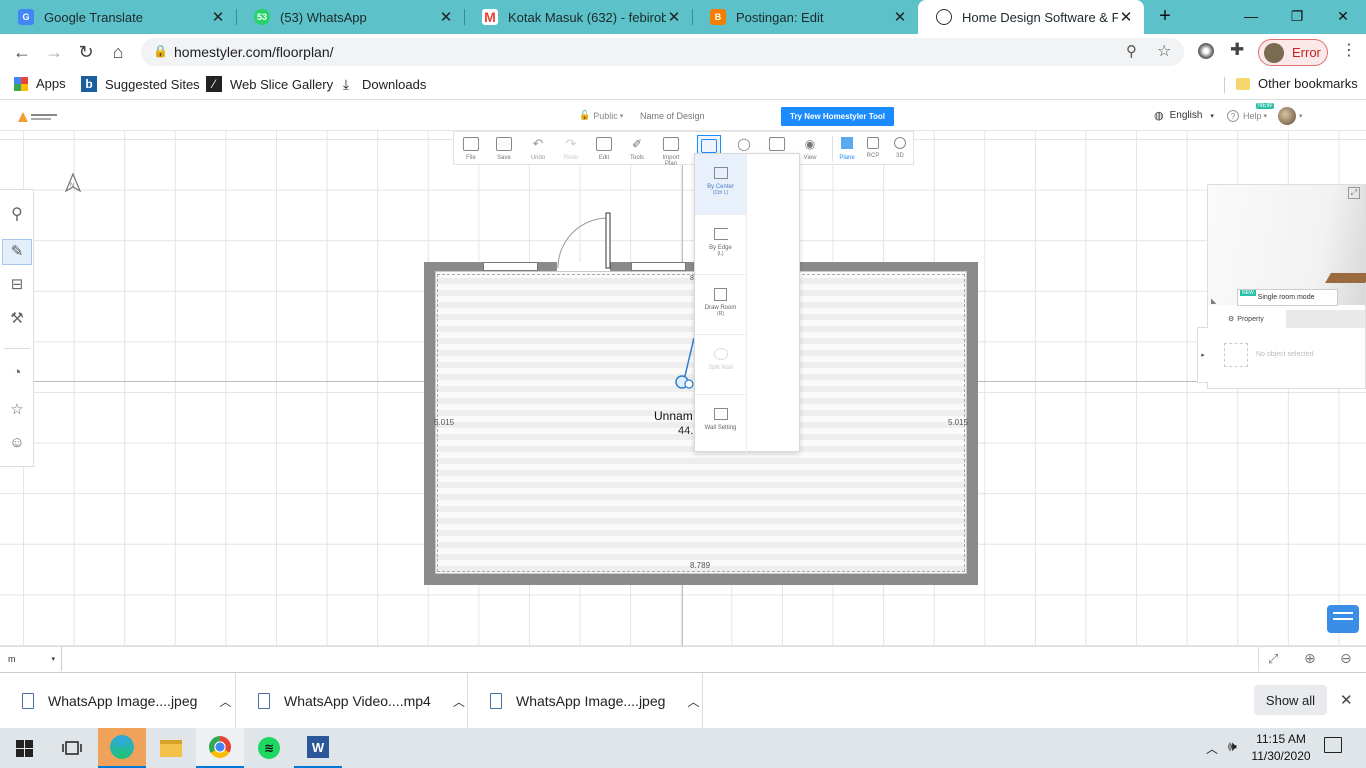  What do you see at coordinates (73, 183) in the screenshot?
I see `compass-icon: N` at bounding box center [73, 183].